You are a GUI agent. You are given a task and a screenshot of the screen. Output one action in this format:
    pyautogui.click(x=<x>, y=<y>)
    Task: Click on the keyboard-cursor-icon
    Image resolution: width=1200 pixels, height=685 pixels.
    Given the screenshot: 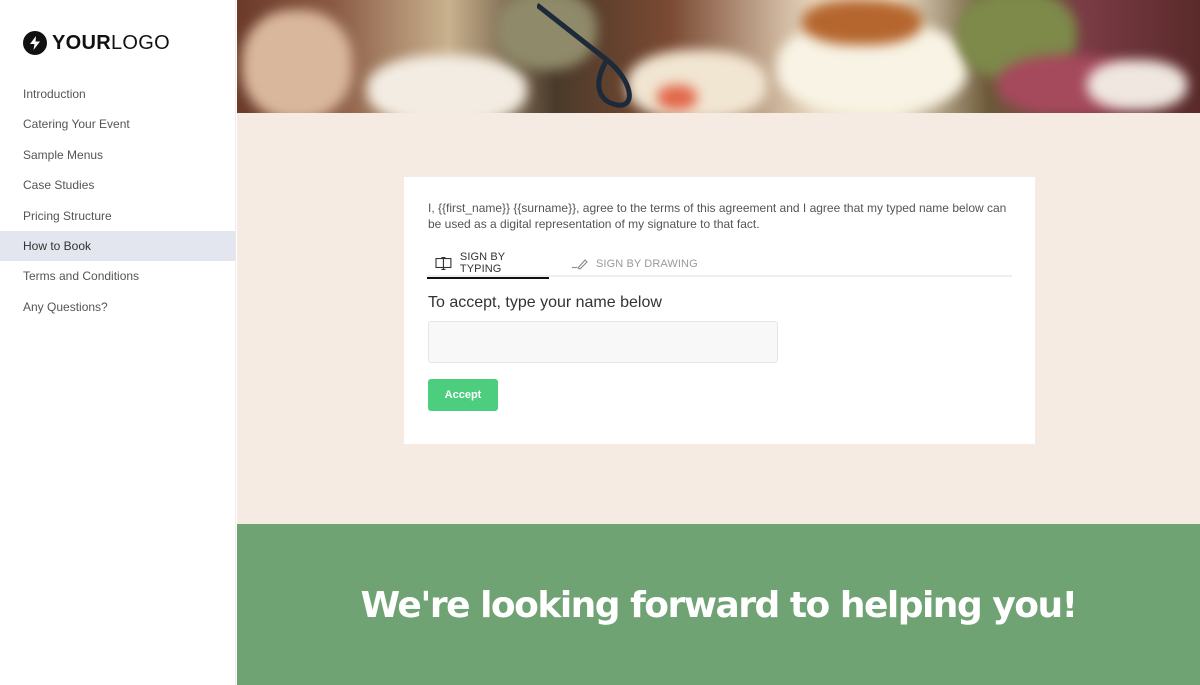 What is the action you would take?
    pyautogui.click(x=443, y=263)
    